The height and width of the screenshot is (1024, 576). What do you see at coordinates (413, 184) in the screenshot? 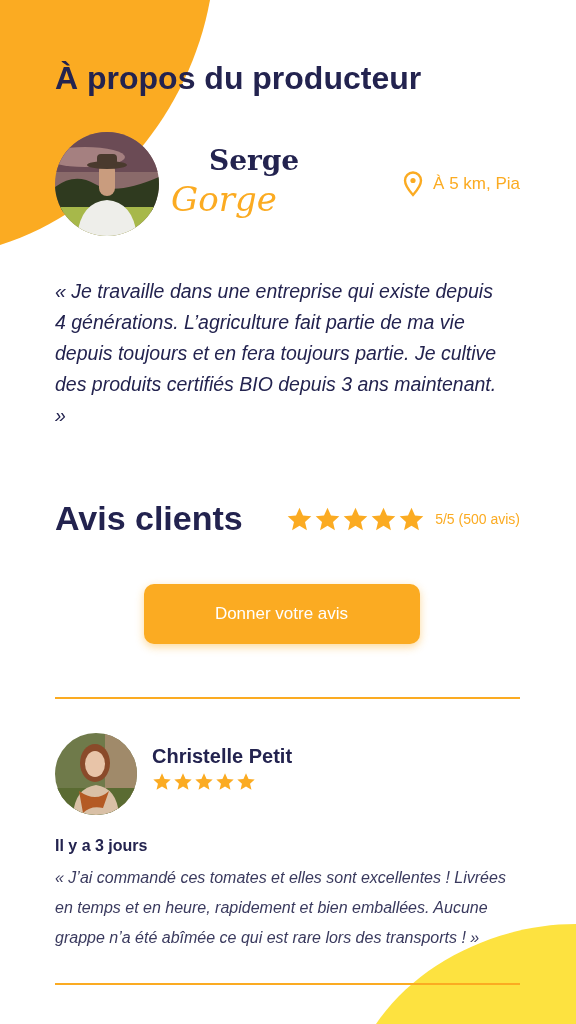
I see `location-pin-icon` at bounding box center [413, 184].